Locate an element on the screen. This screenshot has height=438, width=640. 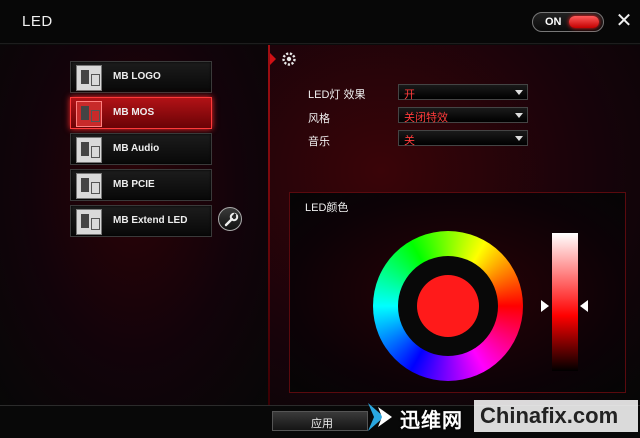
selected-color-swatch is located at coordinates (448, 306).